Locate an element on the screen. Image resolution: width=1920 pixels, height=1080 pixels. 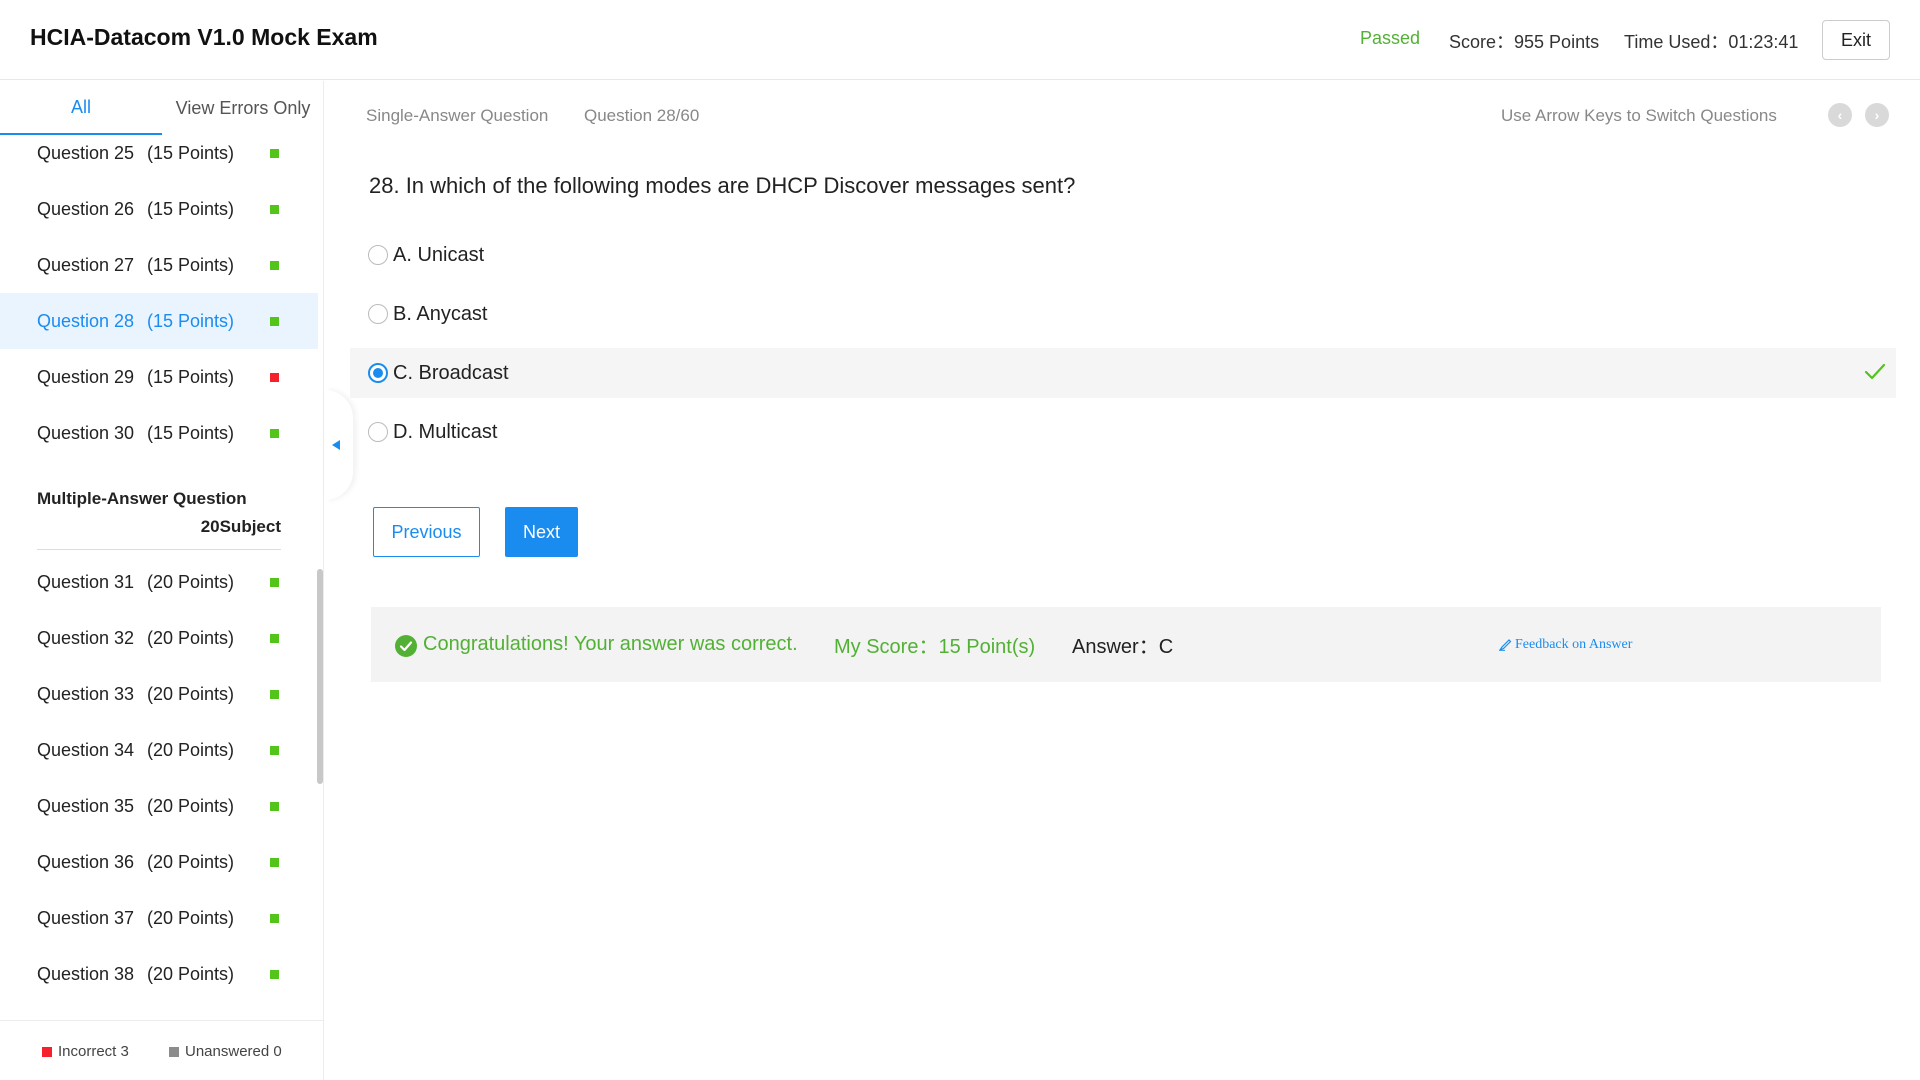
question-item-current: Question 28 (15 Points) is located at coordinates (159, 321).